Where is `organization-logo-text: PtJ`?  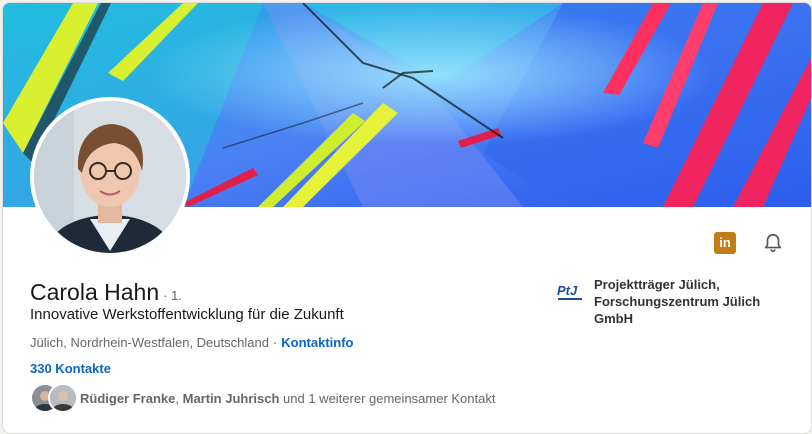 organization-logo-text: PtJ is located at coordinates (567, 290).